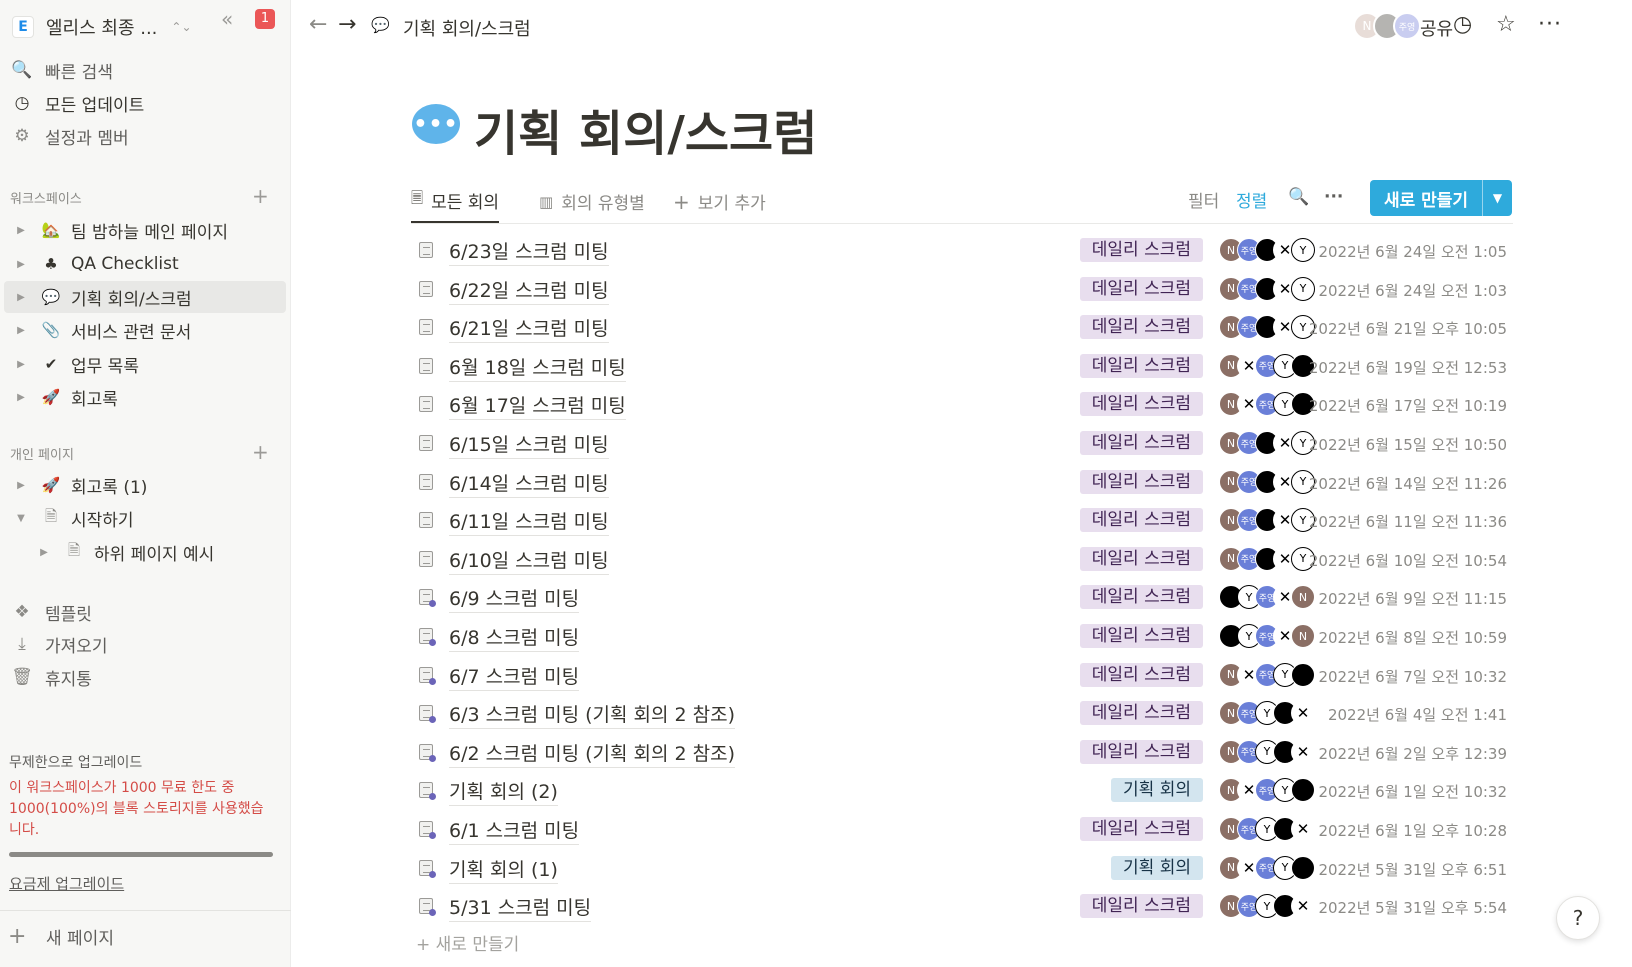 The width and height of the screenshot is (1632, 967). I want to click on row-title: 6/8 스크럼 미팅, so click(514, 637).